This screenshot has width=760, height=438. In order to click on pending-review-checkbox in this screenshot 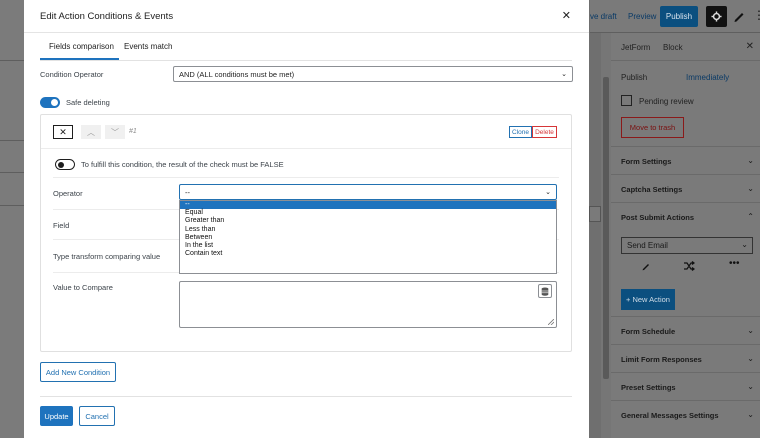, I will do `click(626, 100)`.